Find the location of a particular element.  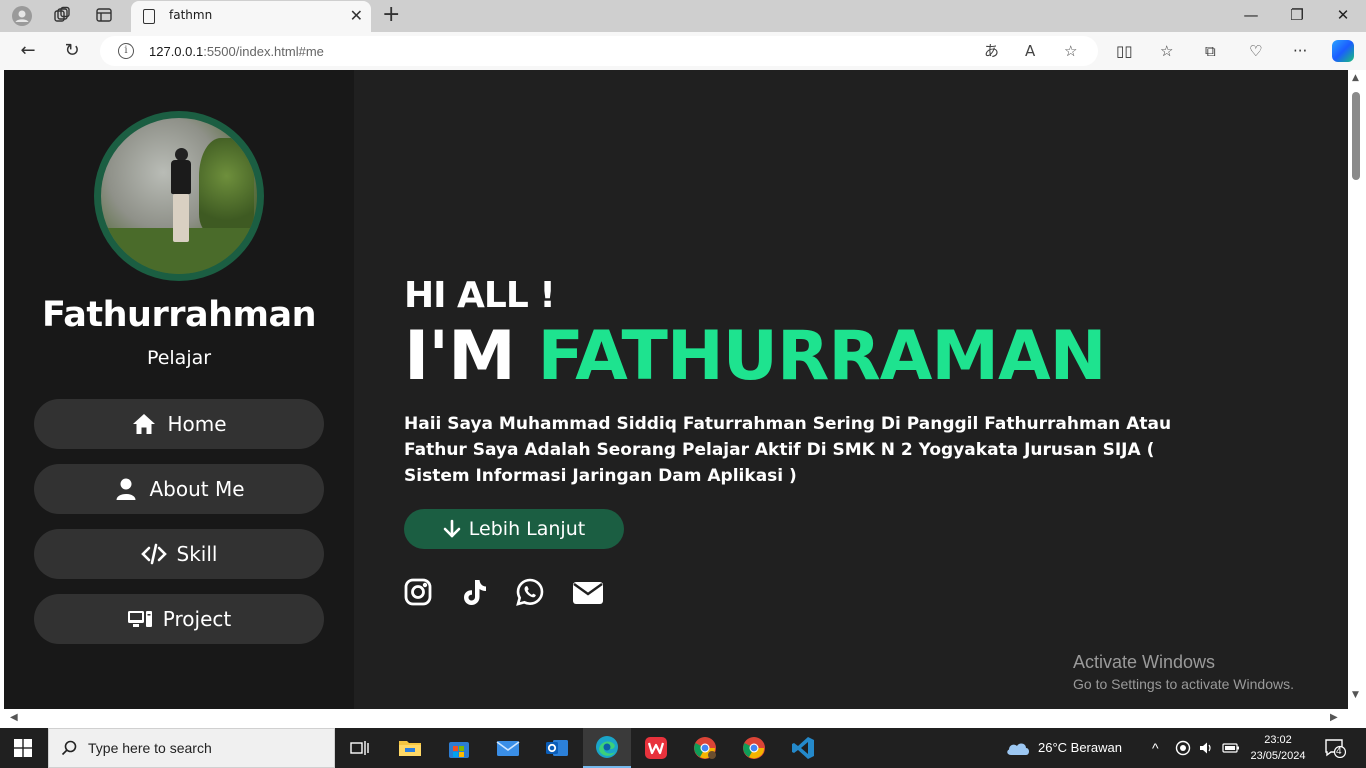

microsoft-store-icon is located at coordinates (459, 748).